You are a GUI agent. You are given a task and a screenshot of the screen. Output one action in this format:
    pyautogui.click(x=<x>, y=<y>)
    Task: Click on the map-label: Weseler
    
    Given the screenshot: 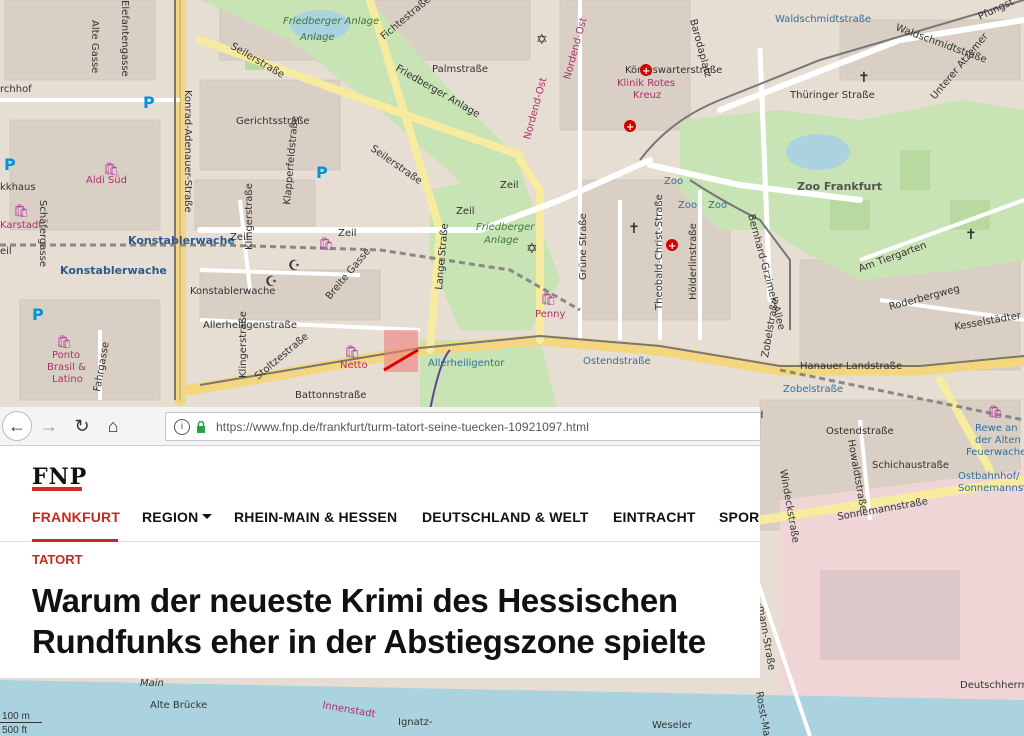 What is the action you would take?
    pyautogui.click(x=672, y=725)
    